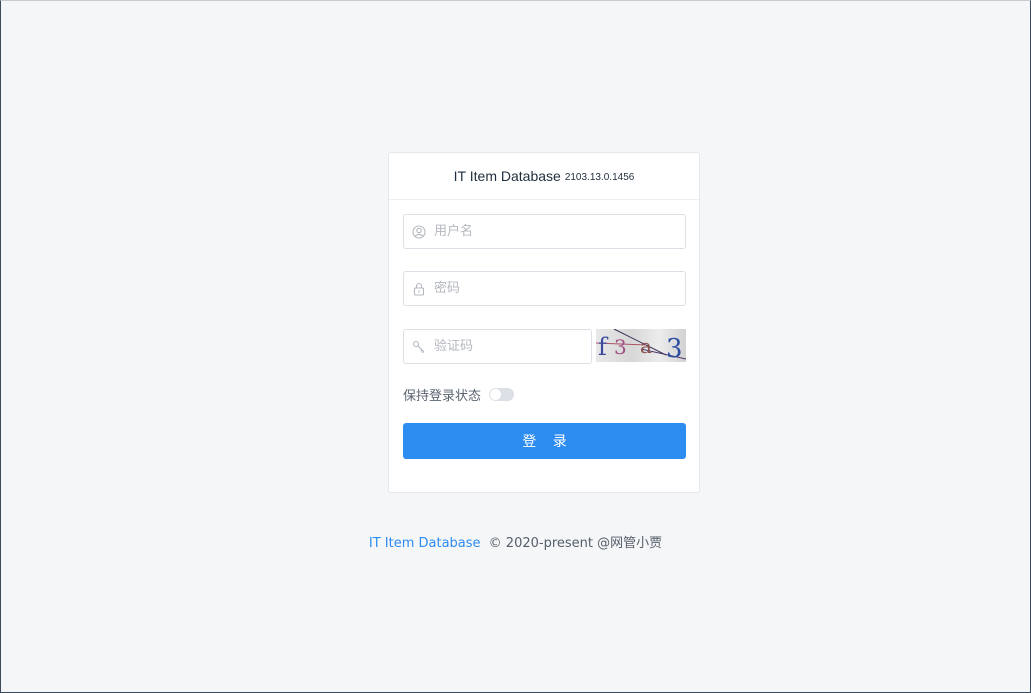 This screenshot has height=693, width=1031. What do you see at coordinates (419, 289) in the screenshot?
I see `lock-icon` at bounding box center [419, 289].